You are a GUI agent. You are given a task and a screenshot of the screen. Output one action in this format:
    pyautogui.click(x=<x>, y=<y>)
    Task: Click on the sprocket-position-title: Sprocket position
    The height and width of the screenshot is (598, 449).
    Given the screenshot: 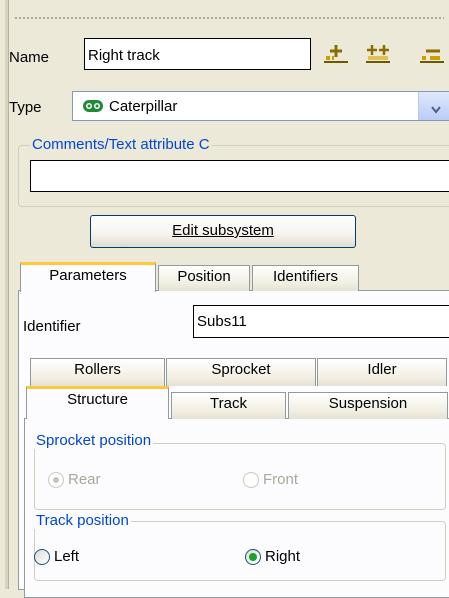 What is the action you would take?
    pyautogui.click(x=94, y=440)
    